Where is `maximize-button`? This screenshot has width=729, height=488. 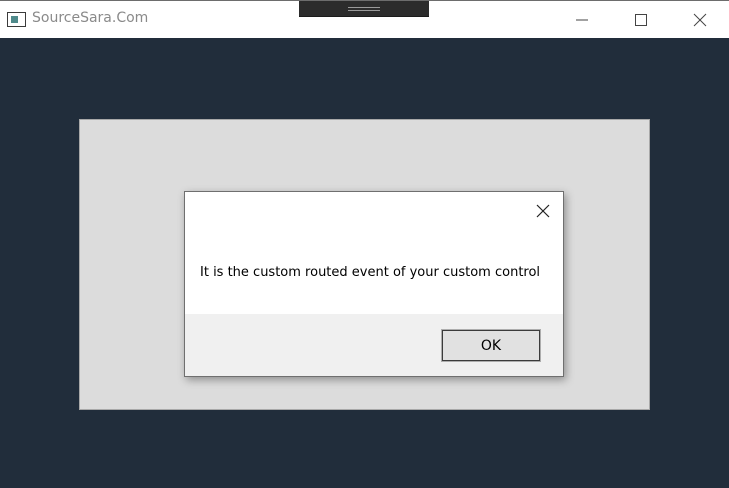 maximize-button is located at coordinates (641, 20).